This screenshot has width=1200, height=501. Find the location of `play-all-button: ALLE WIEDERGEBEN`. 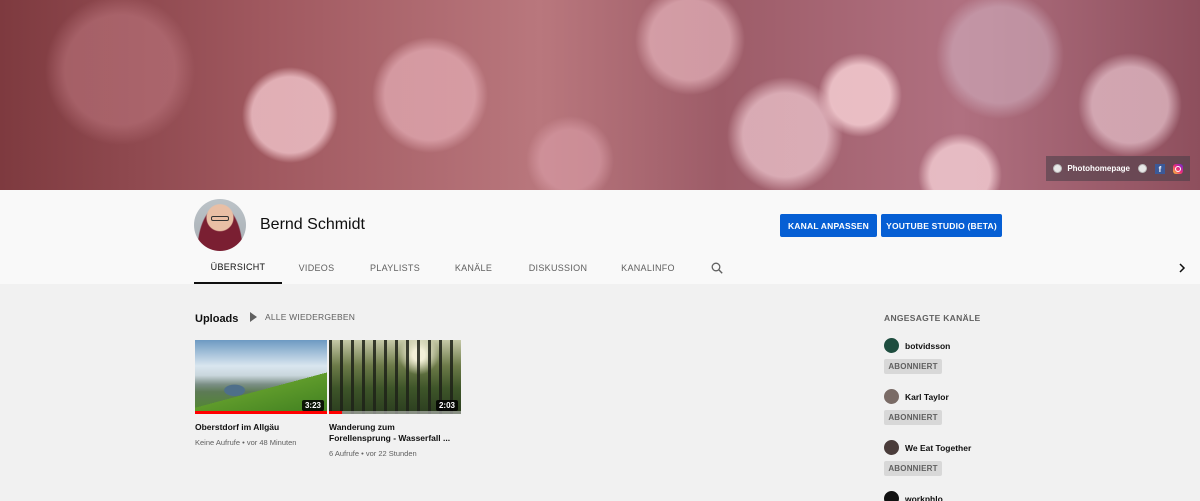

play-all-button: ALLE WIEDERGEBEN is located at coordinates (302, 317).